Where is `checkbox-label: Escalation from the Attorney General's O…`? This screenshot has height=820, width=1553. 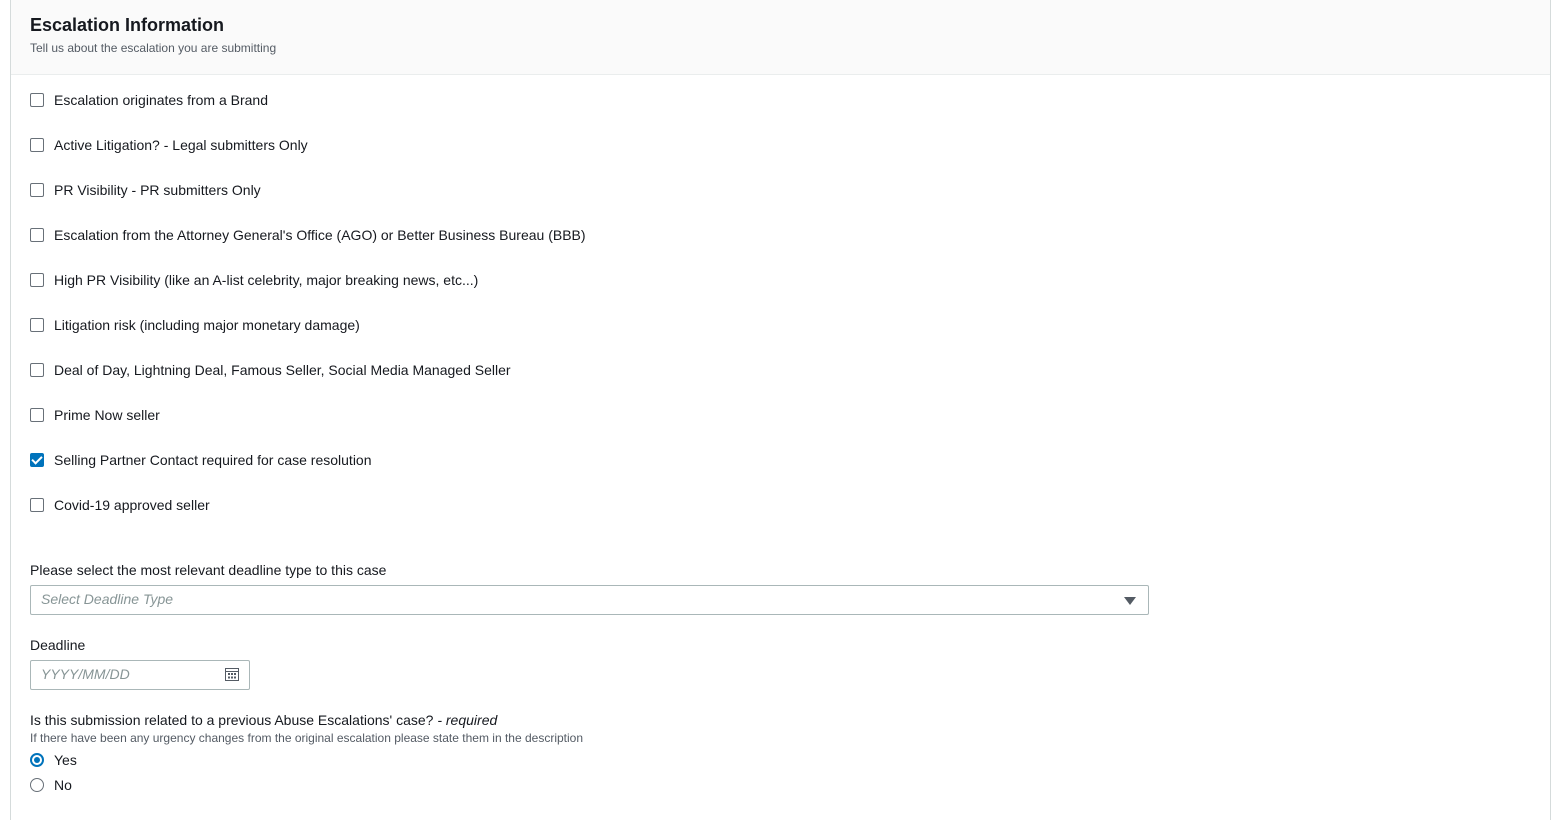
checkbox-label: Escalation from the Attorney General's O… is located at coordinates (320, 235).